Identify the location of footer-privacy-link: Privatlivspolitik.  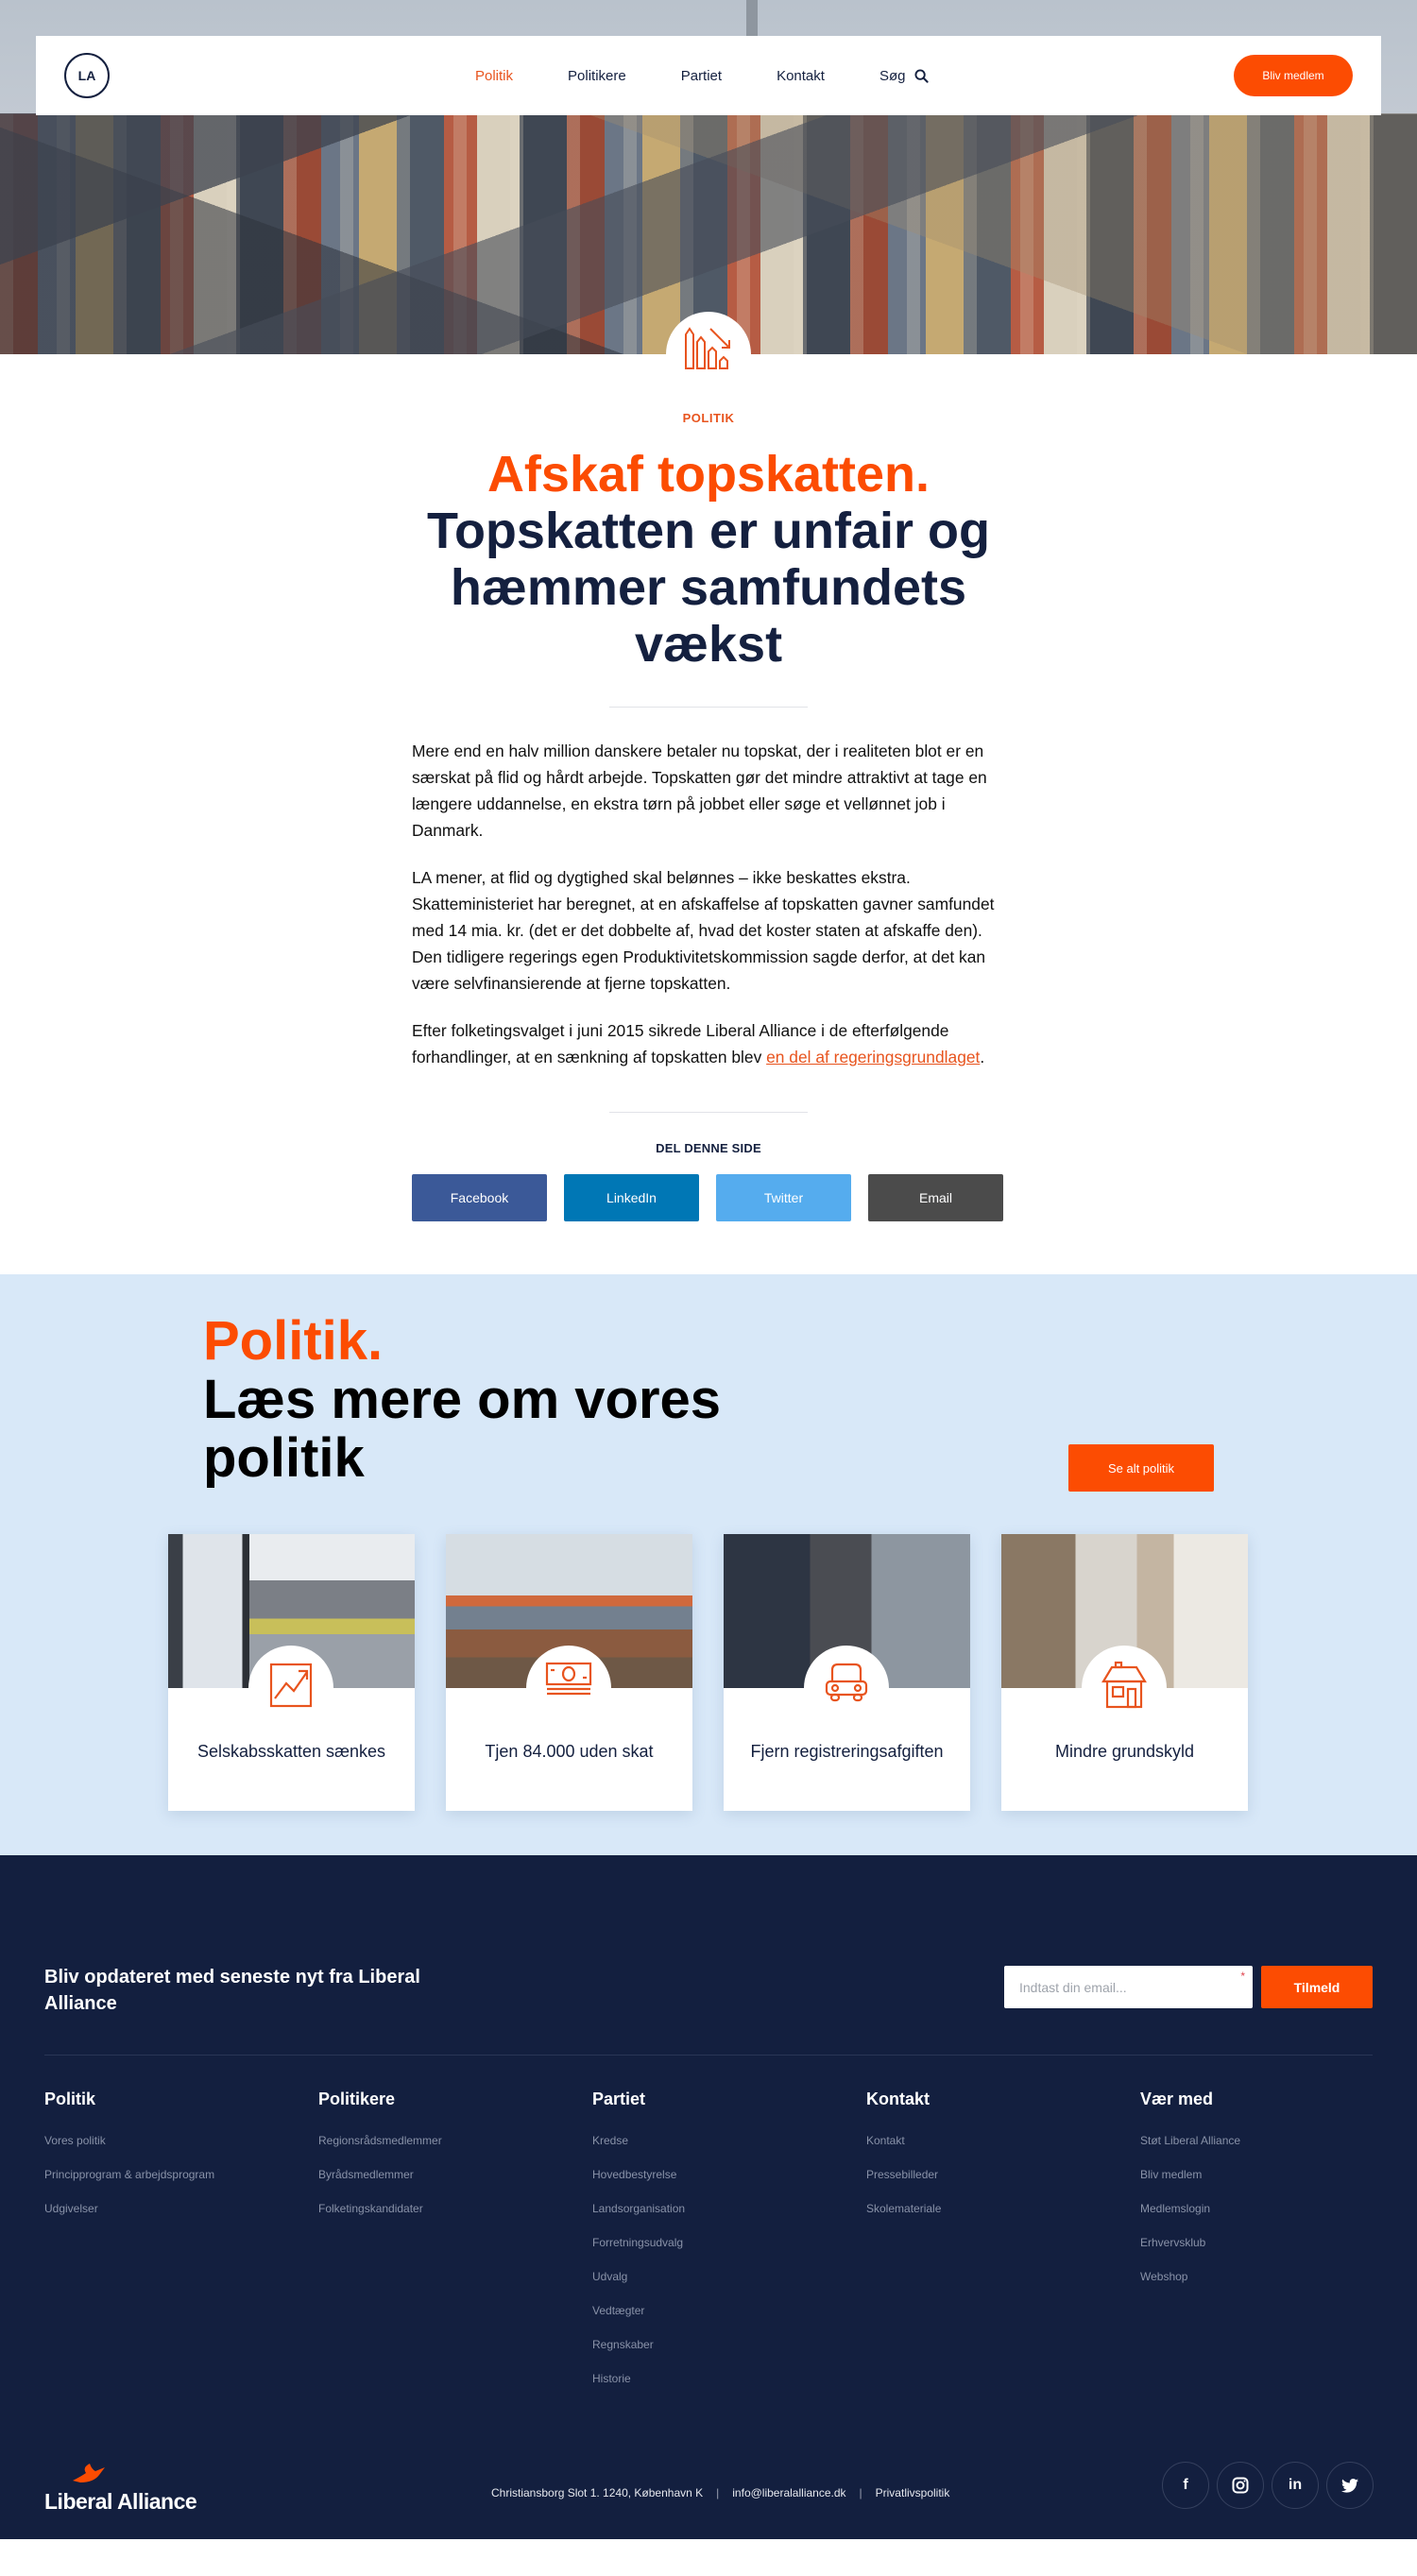
(913, 2492).